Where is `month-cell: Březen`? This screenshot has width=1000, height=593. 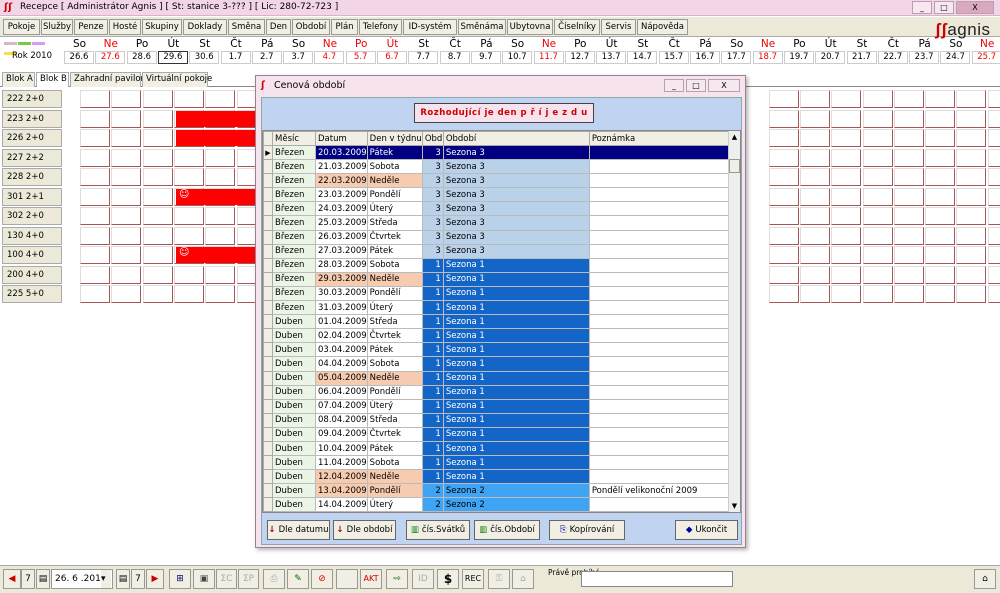 month-cell: Březen is located at coordinates (294, 265).